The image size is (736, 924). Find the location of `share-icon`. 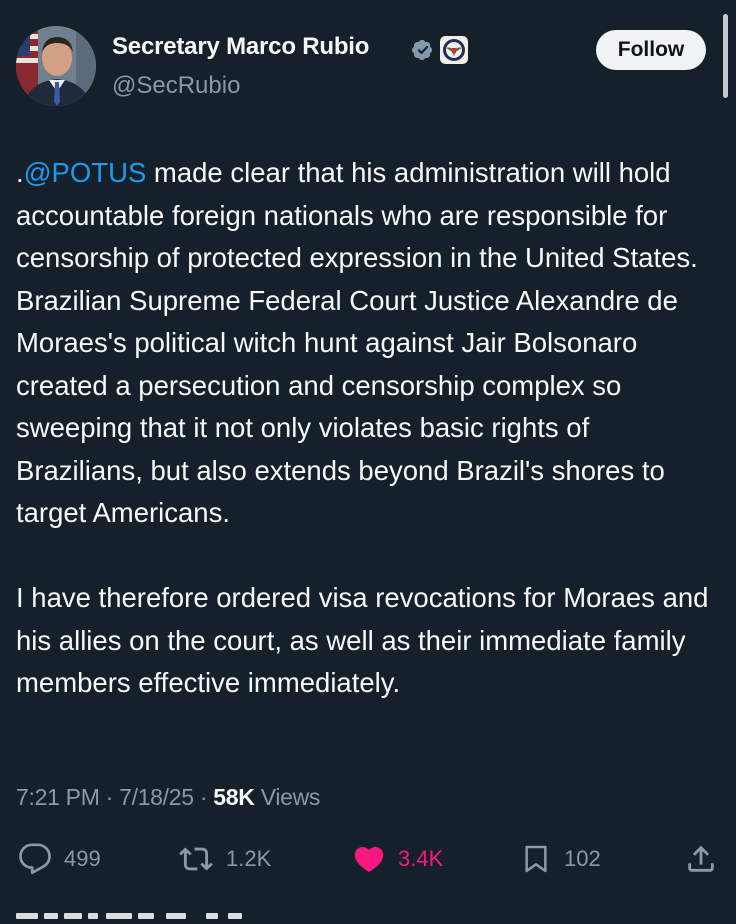

share-icon is located at coordinates (701, 859).